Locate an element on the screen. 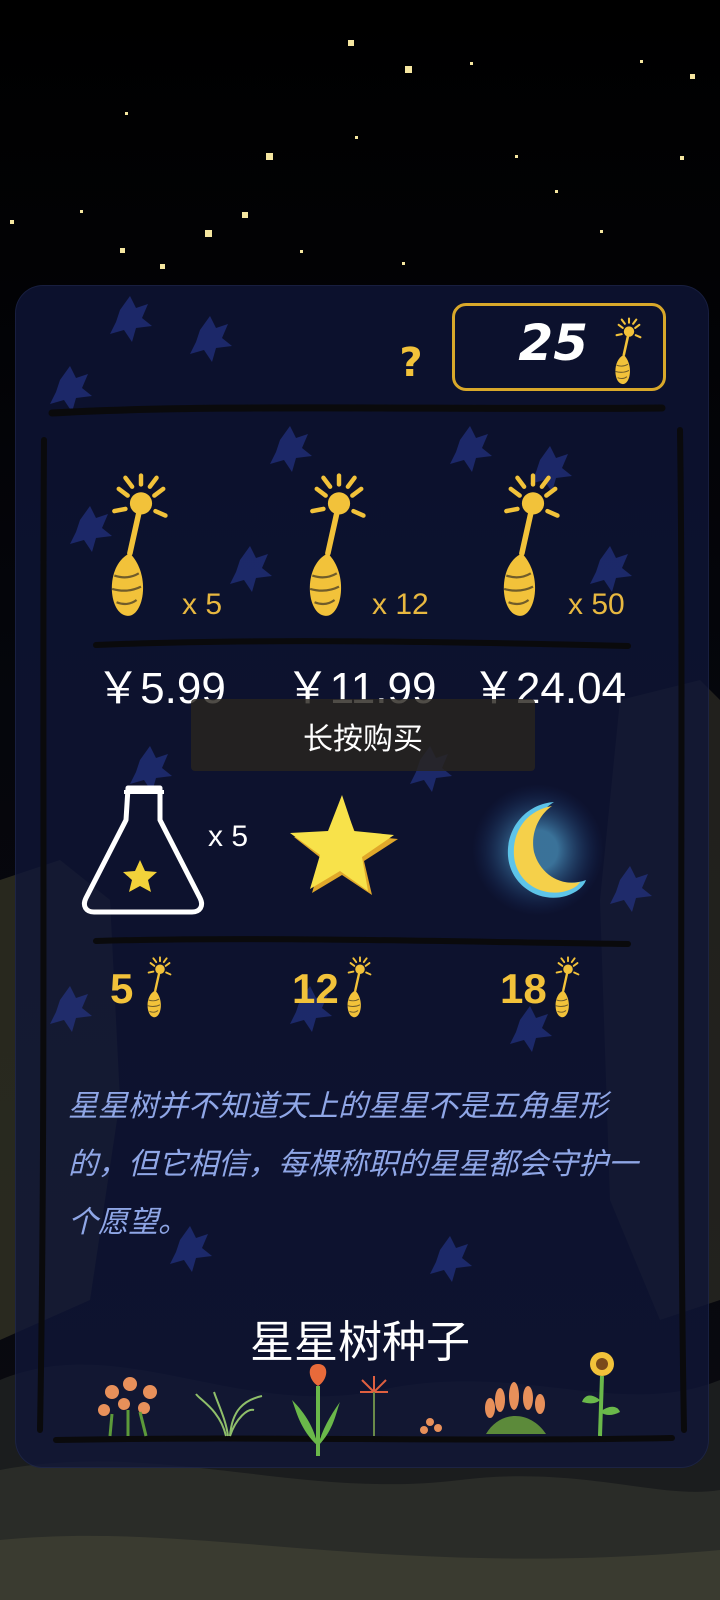  seed-pack-12: x 12 is located at coordinates (362, 555).